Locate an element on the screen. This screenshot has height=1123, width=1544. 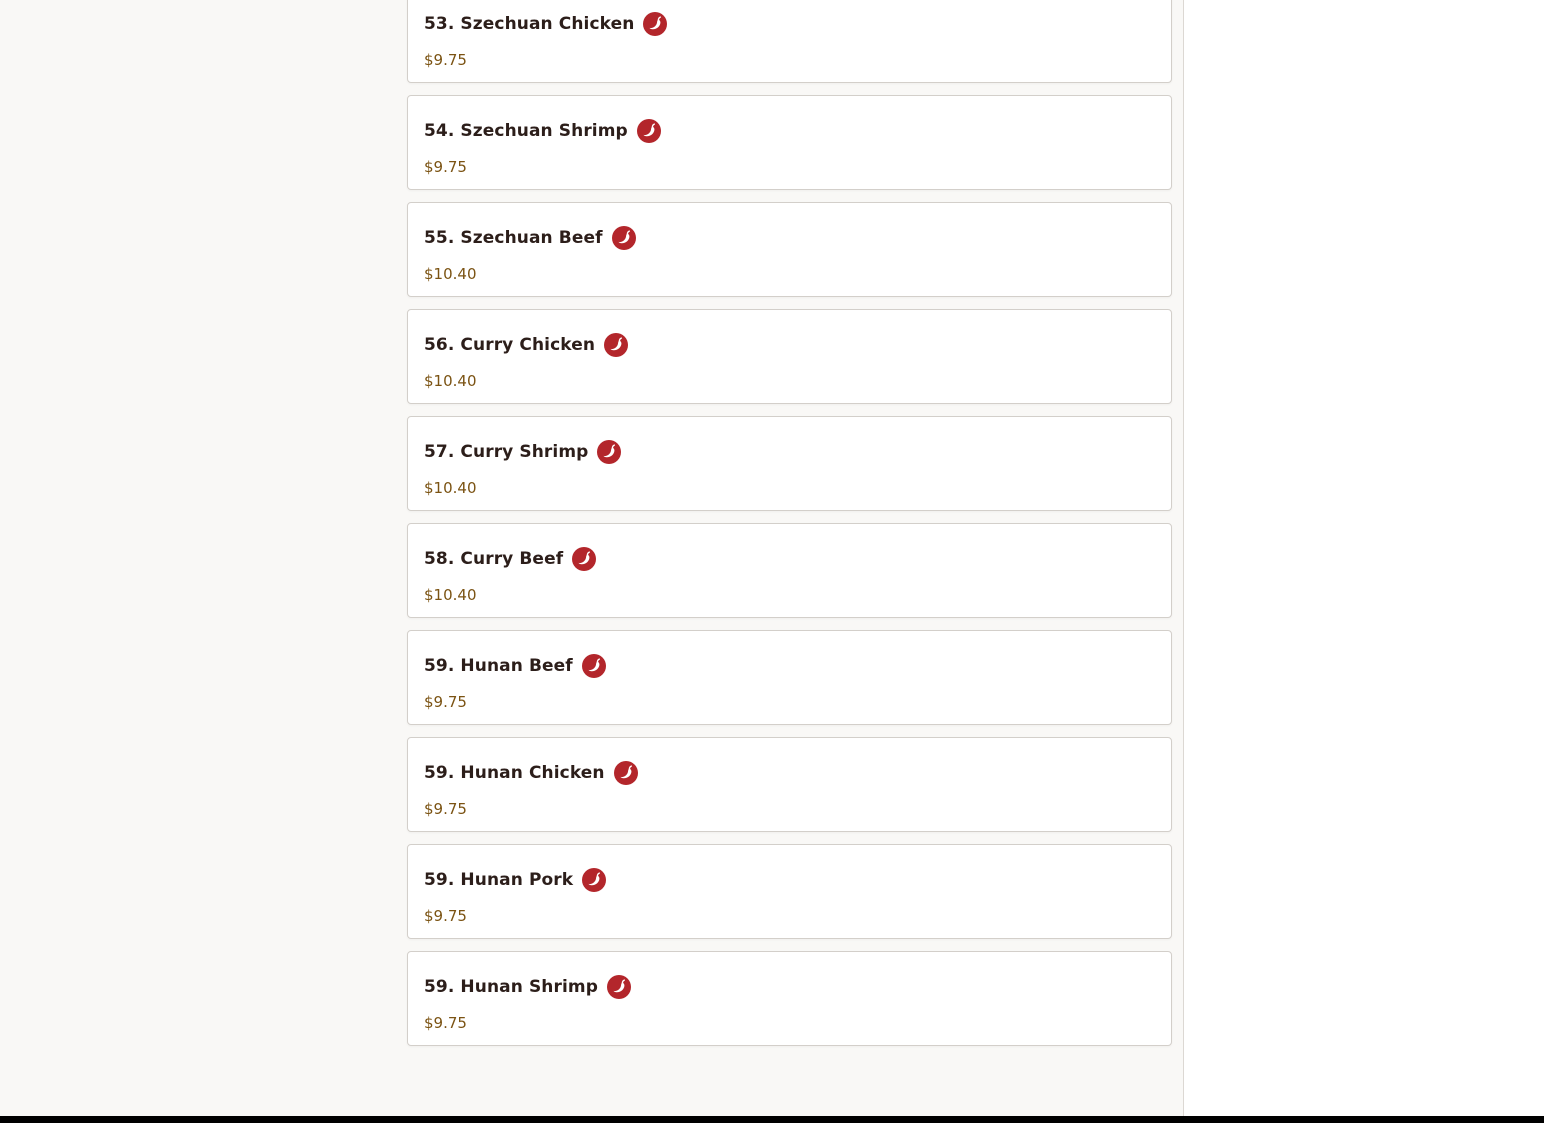
menu-item-card: 59. Hunan Chicken $9.75 is located at coordinates (789, 784).